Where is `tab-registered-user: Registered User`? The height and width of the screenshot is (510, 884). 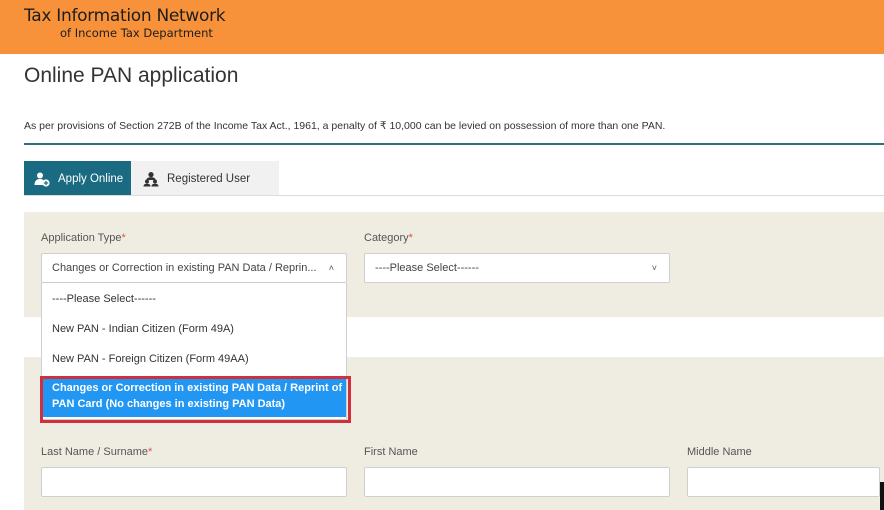
tab-registered-user: Registered User is located at coordinates (205, 178).